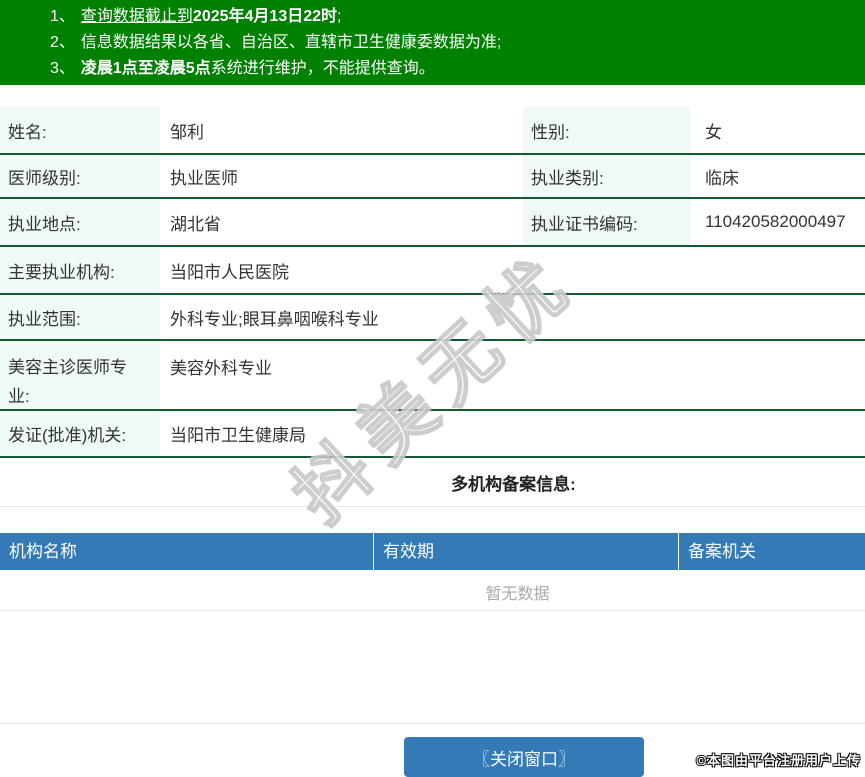 Image resolution: width=865 pixels, height=777 pixels. Describe the element at coordinates (778, 760) in the screenshot. I see `copyright-stamp: ©本图由平台注册用户上传` at that location.